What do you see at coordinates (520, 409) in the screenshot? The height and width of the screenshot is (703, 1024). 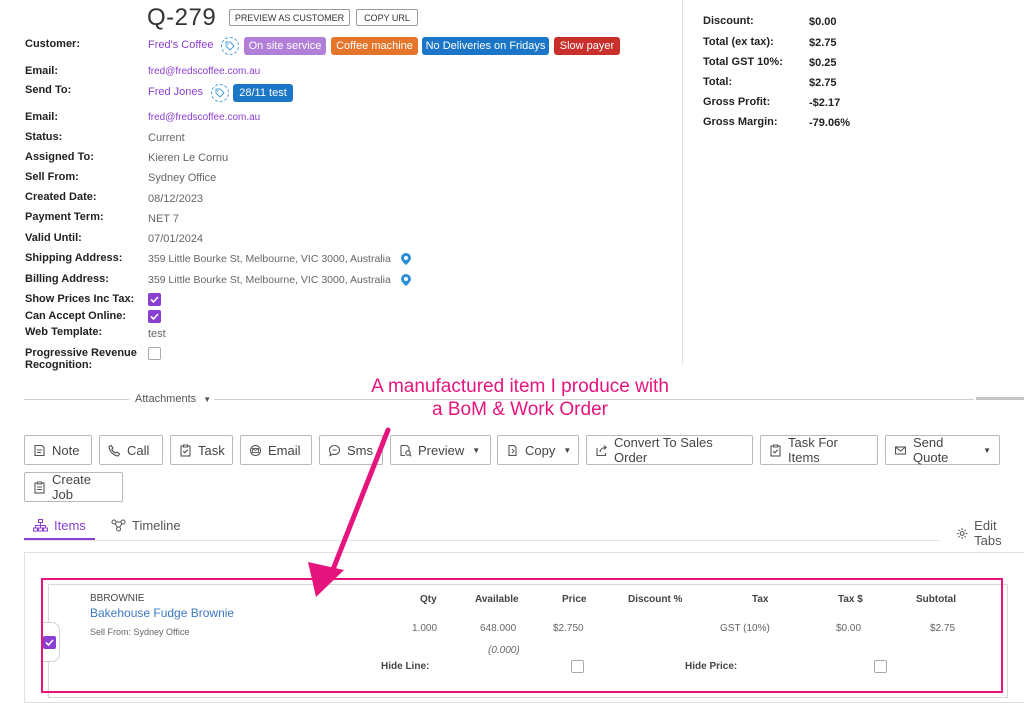 I see `annotation-line-2: a BoM & Work Order` at bounding box center [520, 409].